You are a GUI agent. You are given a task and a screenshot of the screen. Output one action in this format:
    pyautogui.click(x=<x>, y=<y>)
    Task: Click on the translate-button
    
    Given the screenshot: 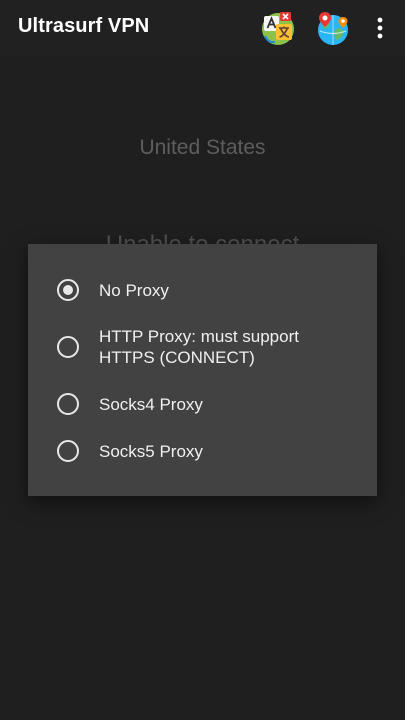 What is the action you would take?
    pyautogui.click(x=278, y=28)
    